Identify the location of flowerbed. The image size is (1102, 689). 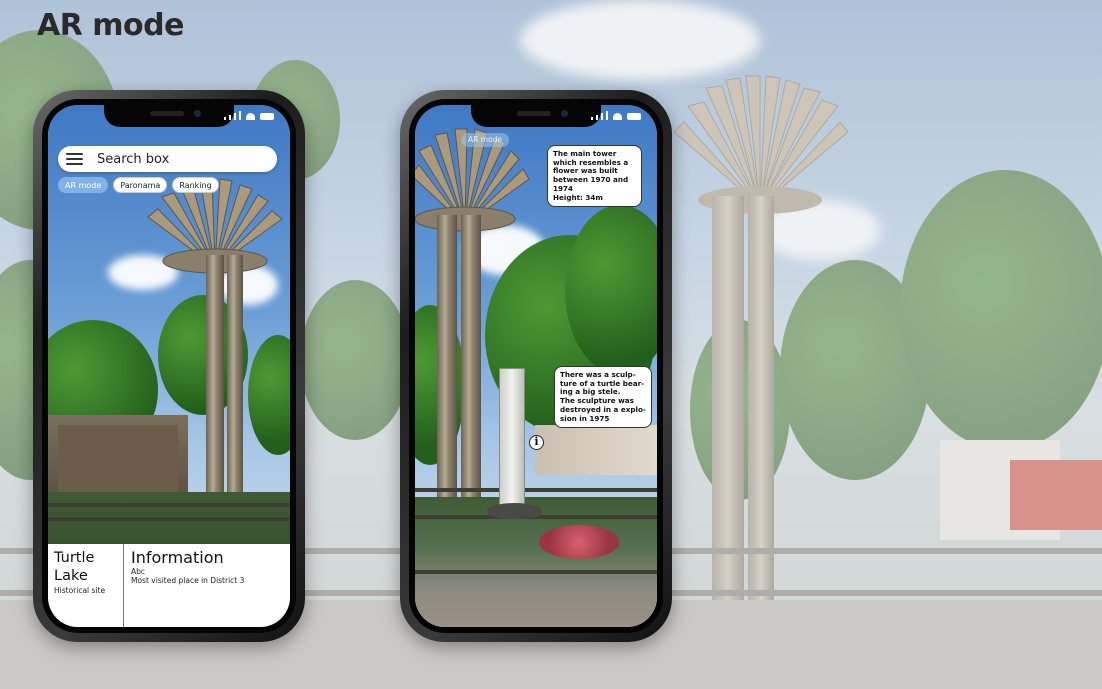
(579, 542).